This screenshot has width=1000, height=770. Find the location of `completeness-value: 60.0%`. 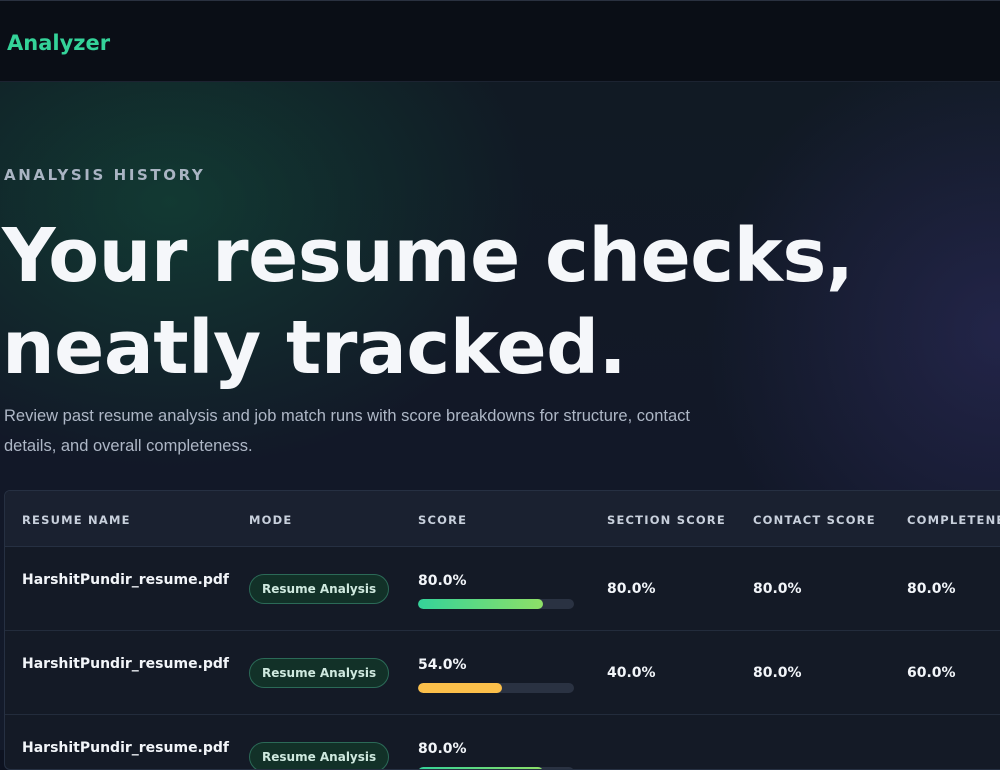

completeness-value: 60.0% is located at coordinates (931, 673).